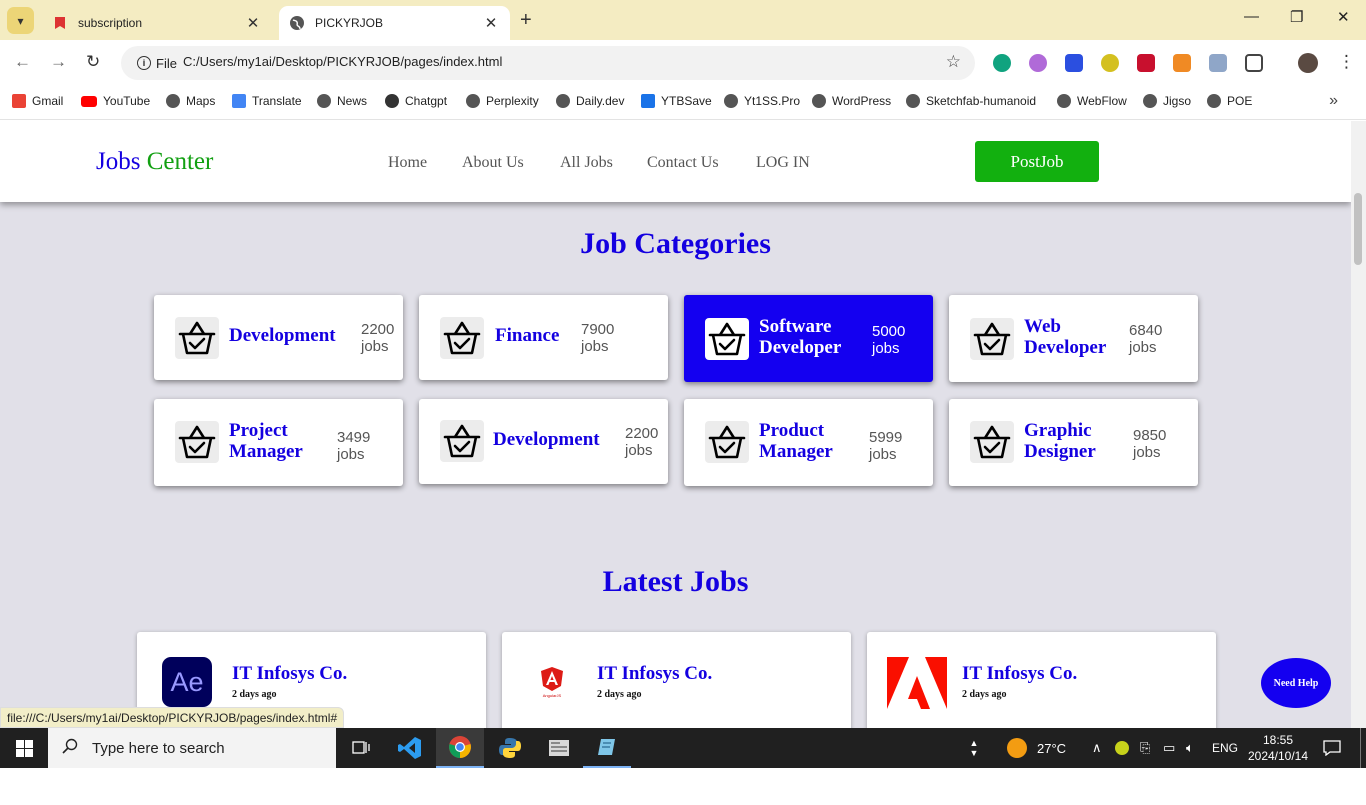 The image size is (1366, 805). I want to click on category-card: Graphic Designer 9850 jobs, so click(1073, 442).